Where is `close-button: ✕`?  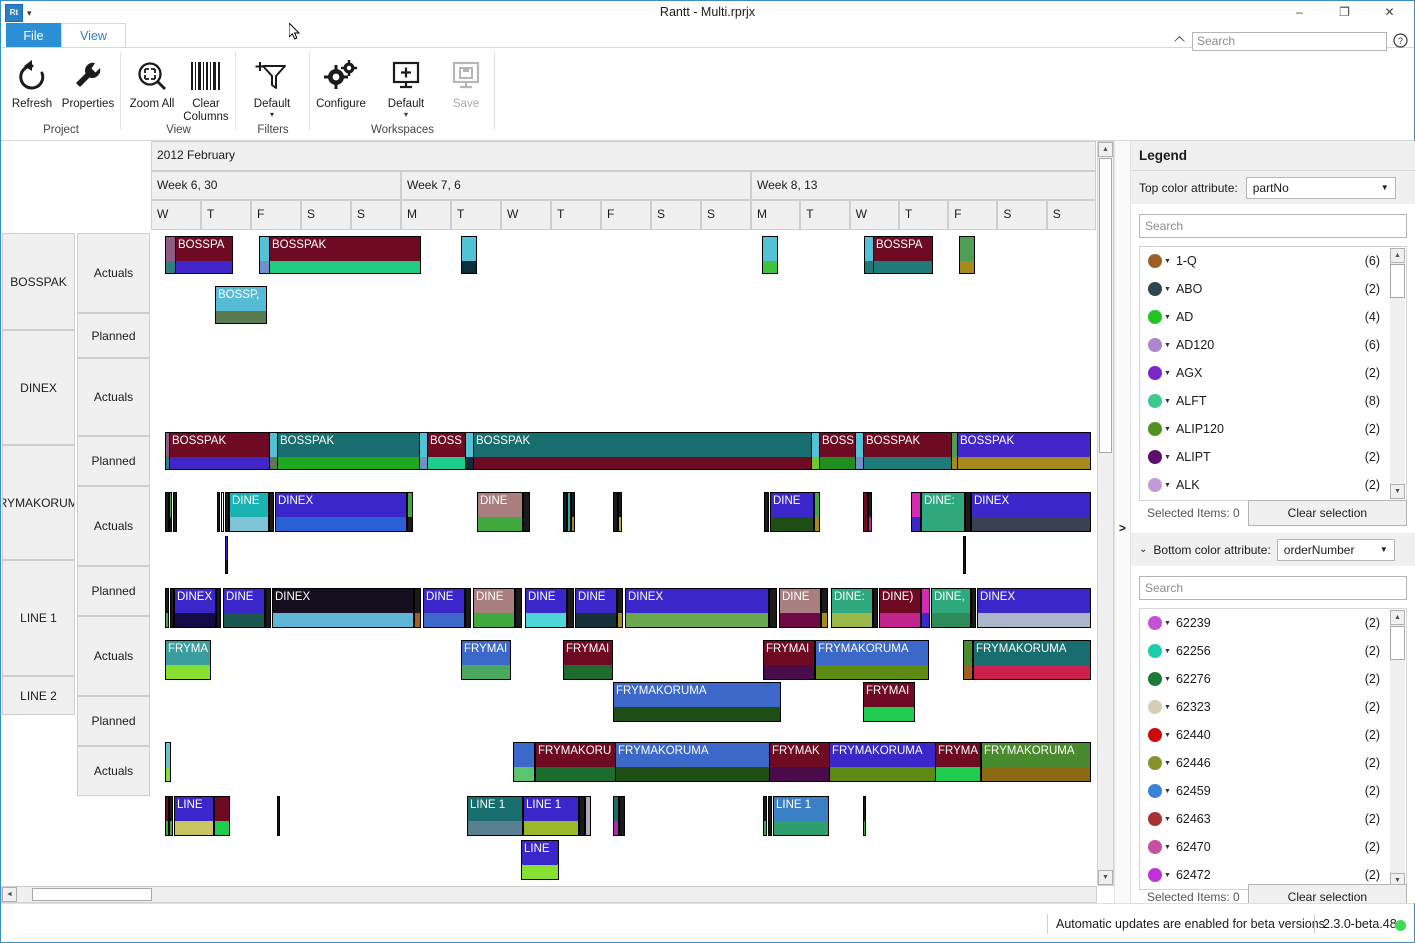 close-button: ✕ is located at coordinates (1389, 11).